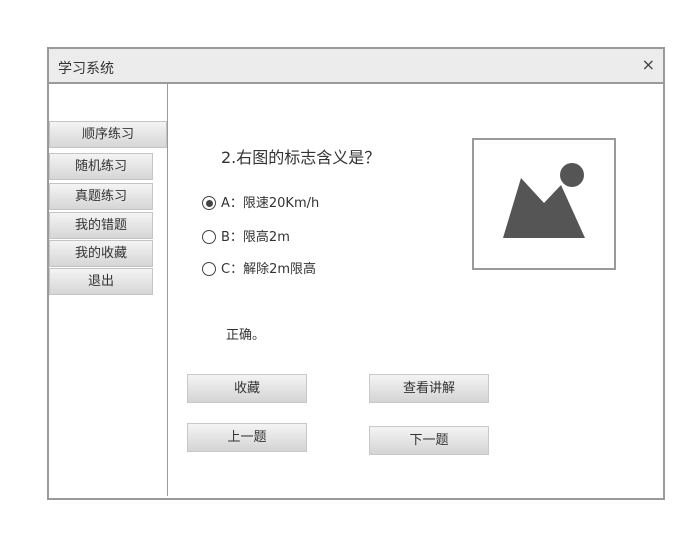  I want to click on option-b-label: B：限高2m, so click(255, 237).